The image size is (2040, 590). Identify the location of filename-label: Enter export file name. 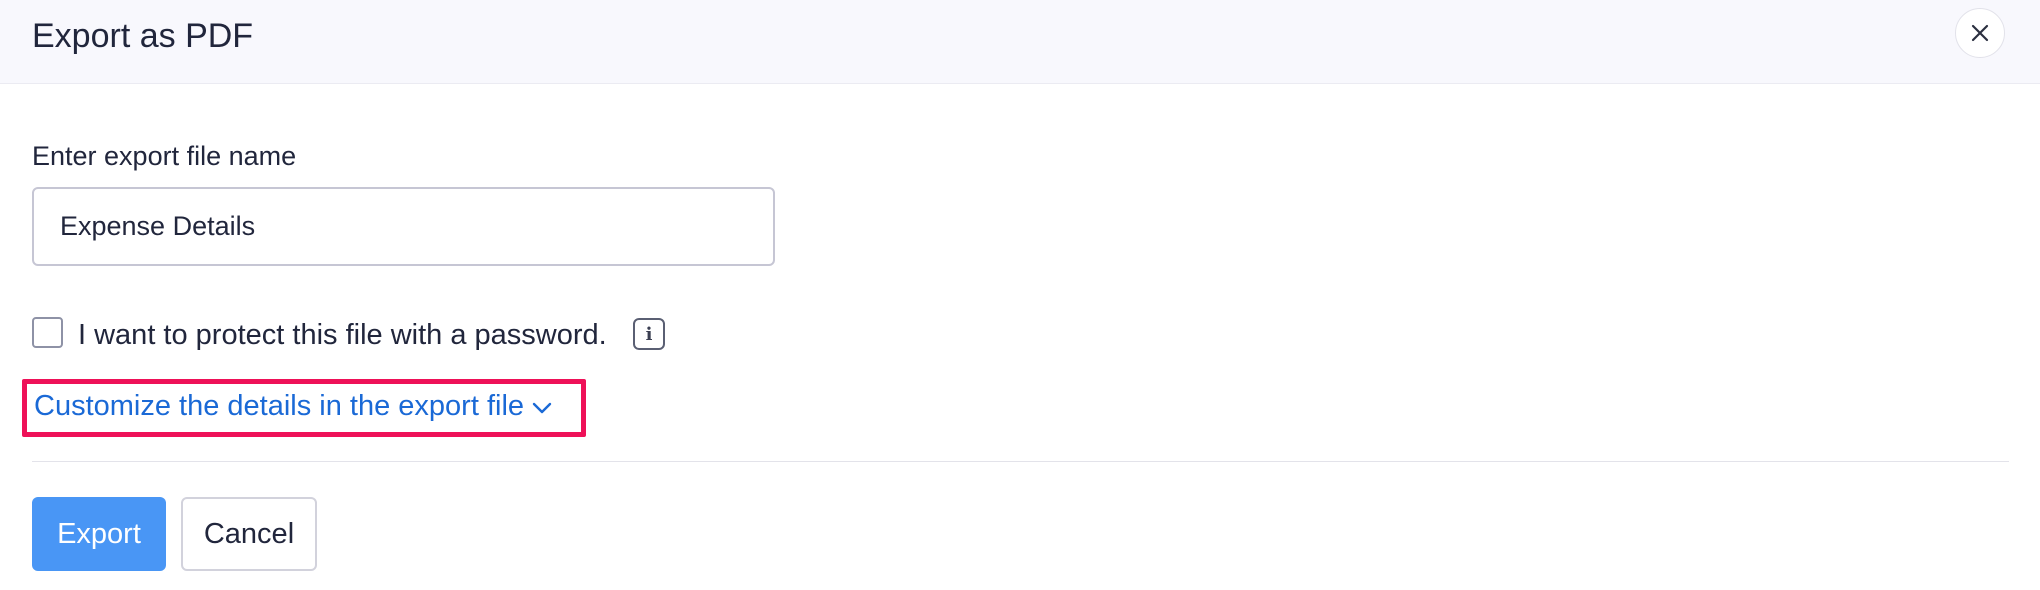
(164, 156).